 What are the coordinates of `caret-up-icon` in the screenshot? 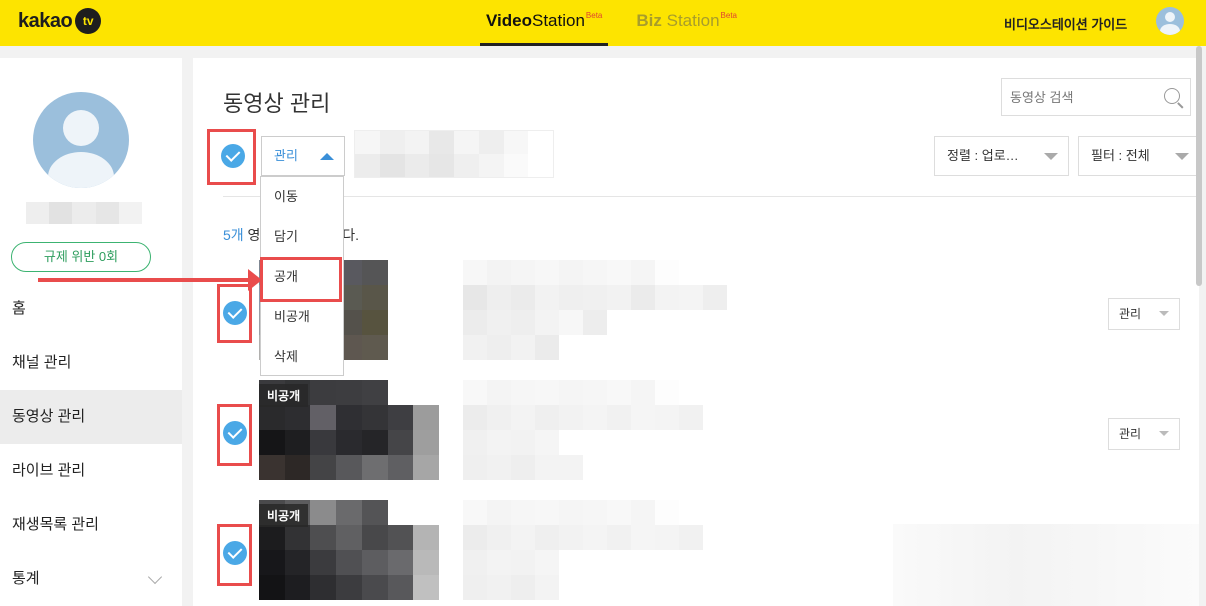 It's located at (327, 156).